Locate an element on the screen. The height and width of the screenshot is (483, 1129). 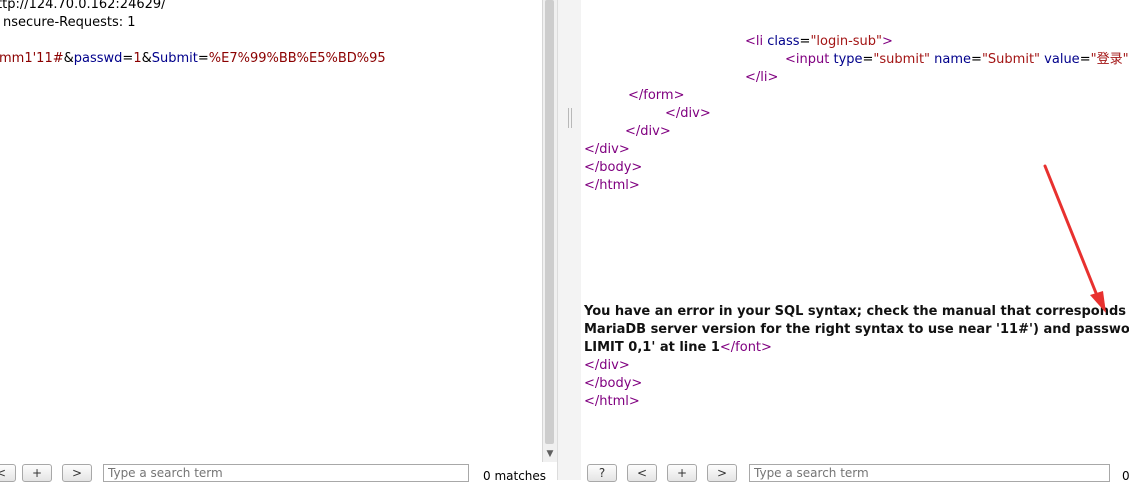
code-token: </li> is located at coordinates (761, 77).